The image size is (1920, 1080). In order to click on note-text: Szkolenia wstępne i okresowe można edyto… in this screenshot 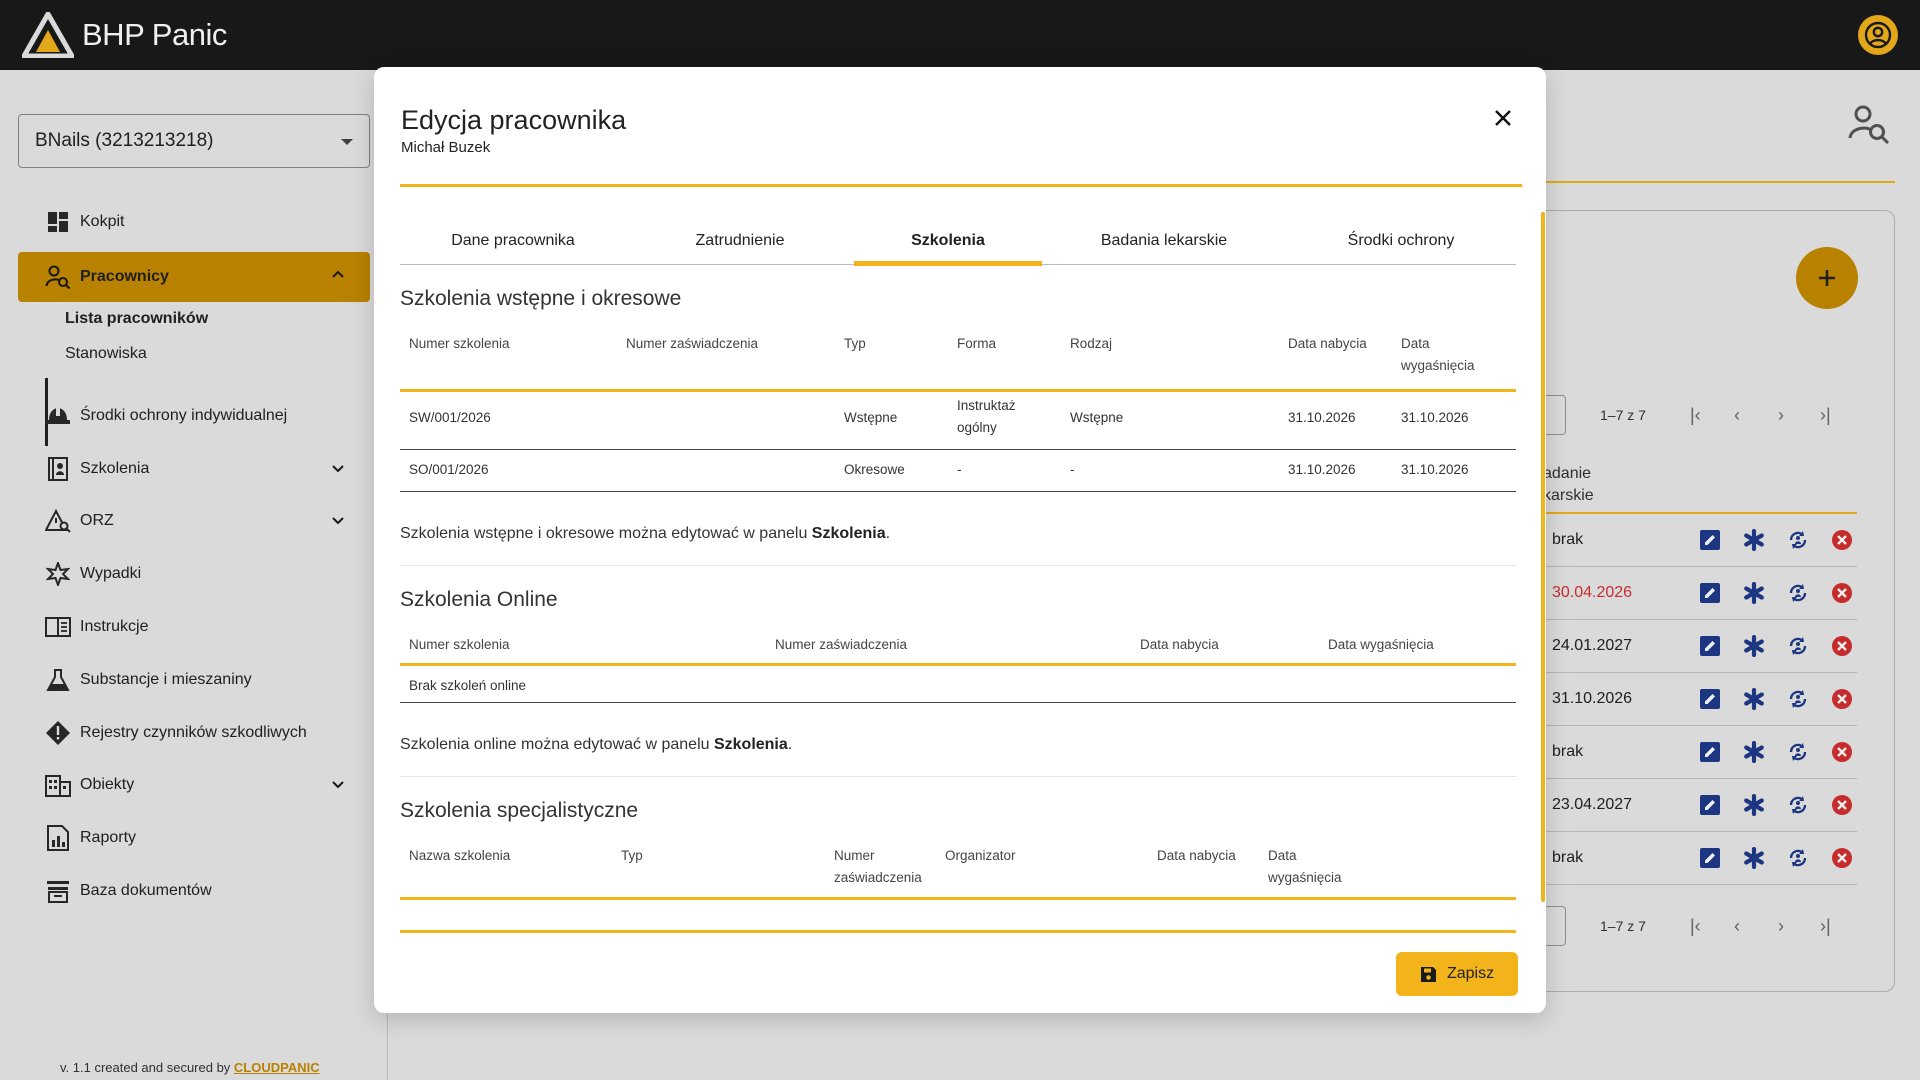, I will do `click(606, 533)`.